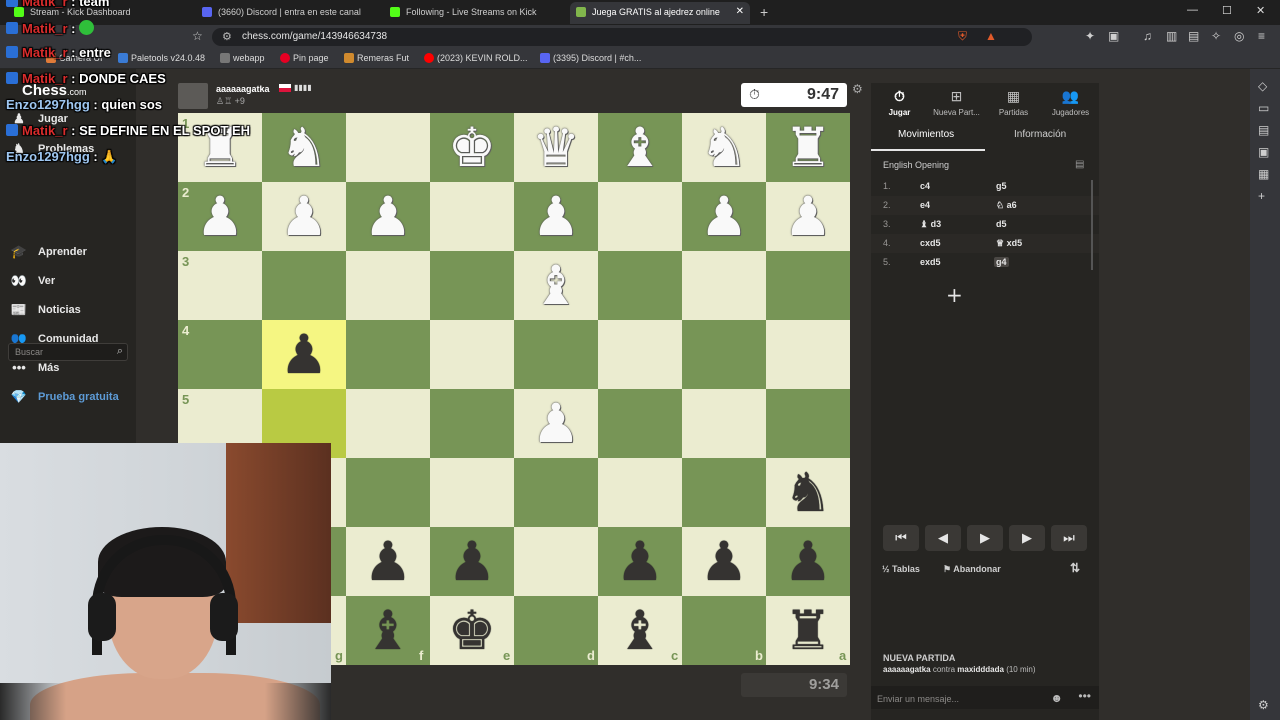  Describe the element at coordinates (991, 36) in the screenshot. I see `brave-rewards-icon: ▲` at that location.